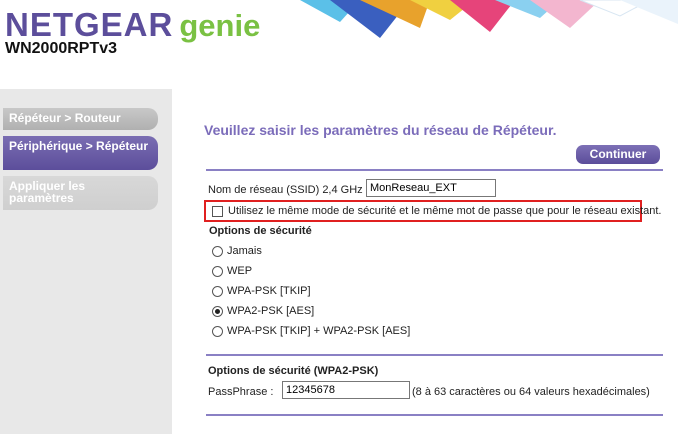 The width and height of the screenshot is (678, 434). What do you see at coordinates (80, 119) in the screenshot?
I see `sidebar-item-repeater-router: Répéteur > Routeur` at bounding box center [80, 119].